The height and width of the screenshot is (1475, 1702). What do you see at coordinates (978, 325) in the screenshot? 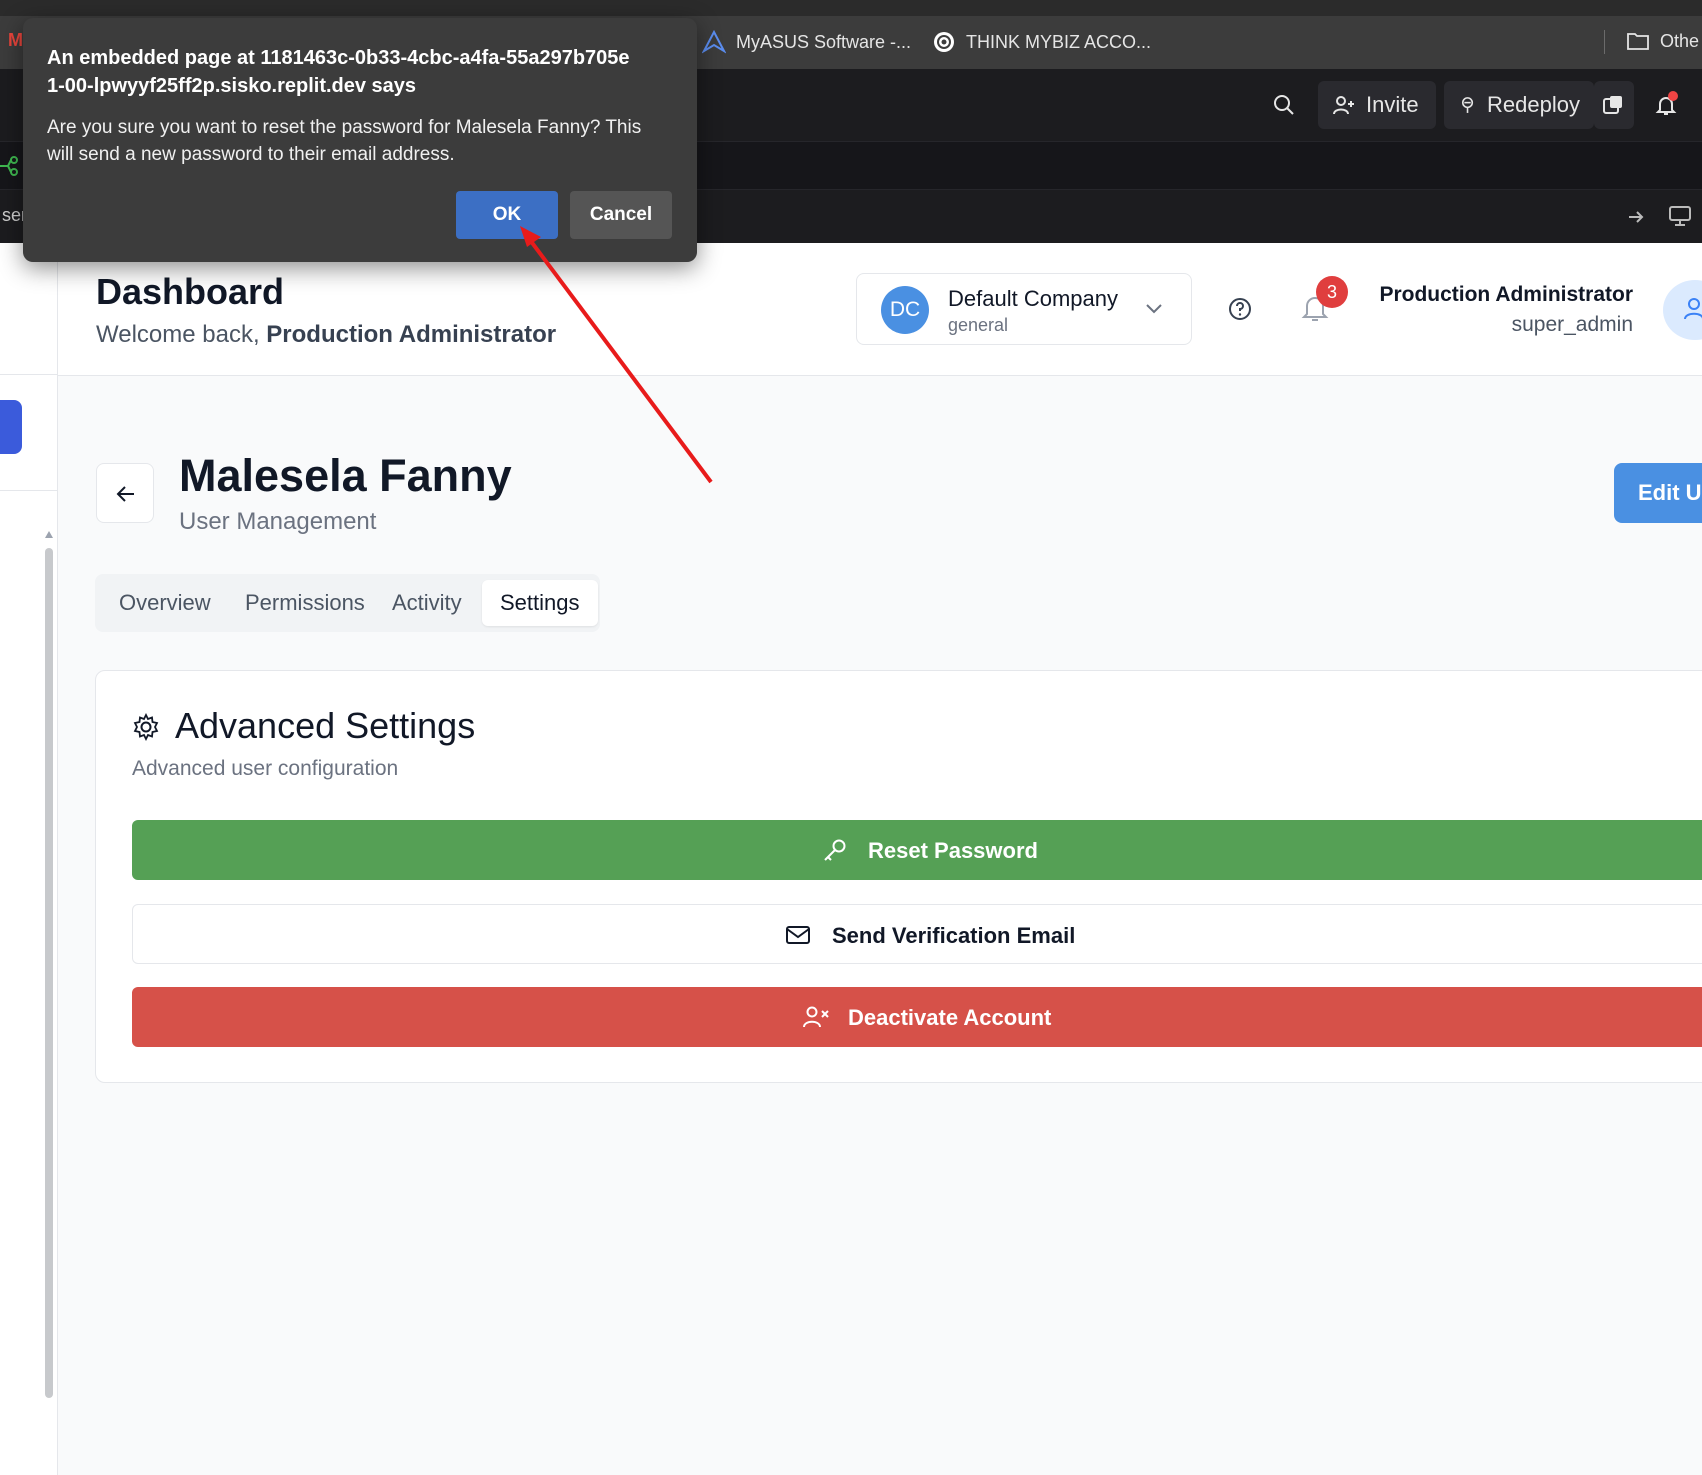
I see `company-type: general` at bounding box center [978, 325].